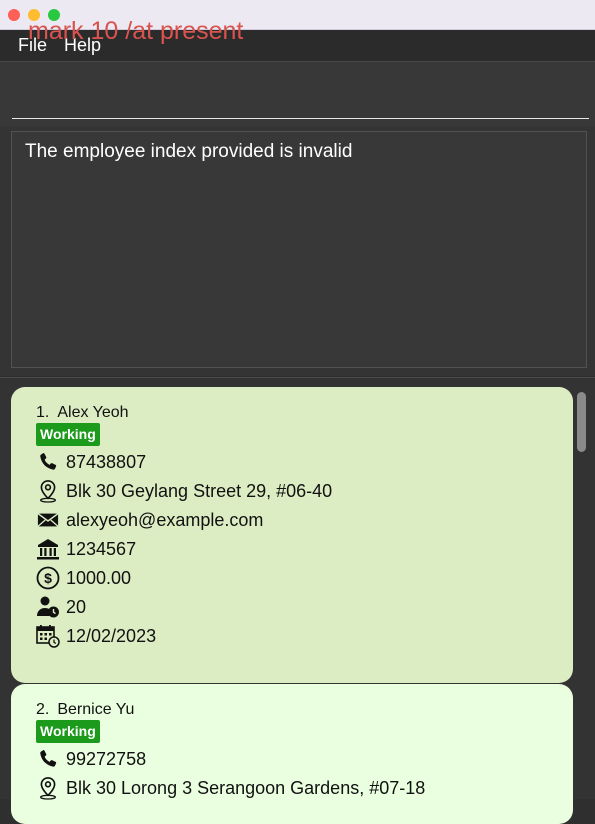 The height and width of the screenshot is (824, 595). What do you see at coordinates (96, 709) in the screenshot?
I see `employee-name: Bernice Yu` at bounding box center [96, 709].